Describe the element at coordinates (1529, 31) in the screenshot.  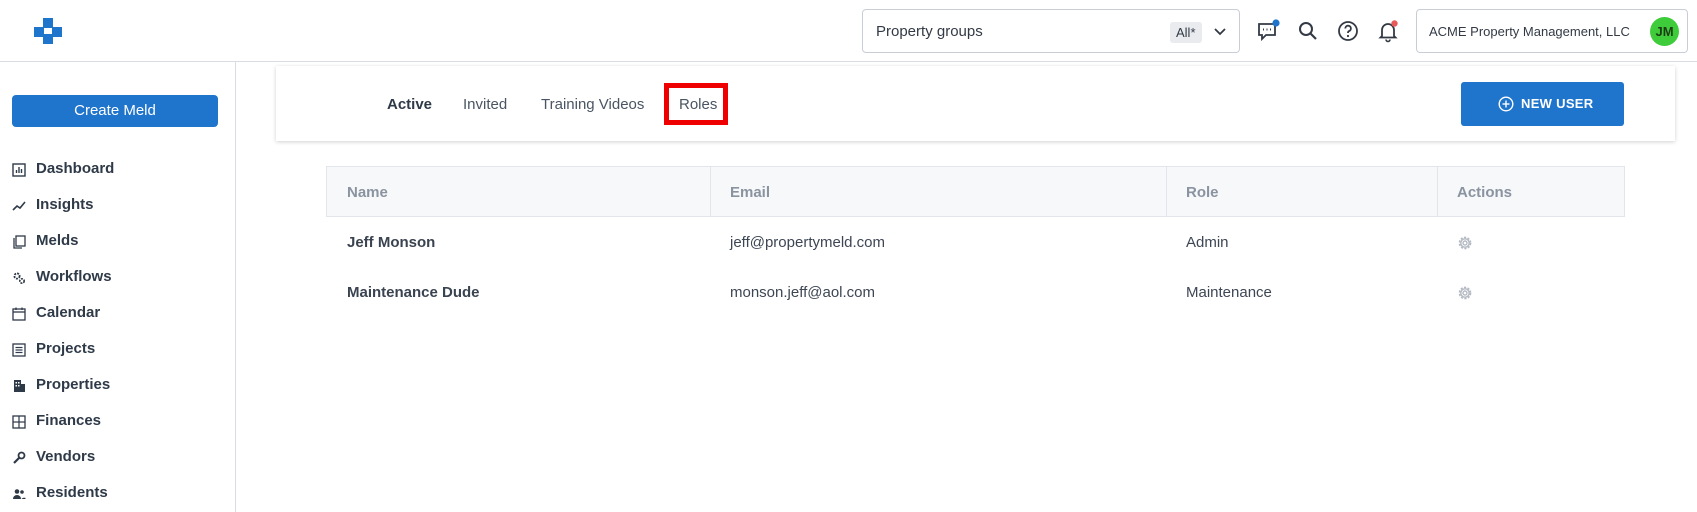
I see `account-name: ACME Property Management, LLC` at that location.